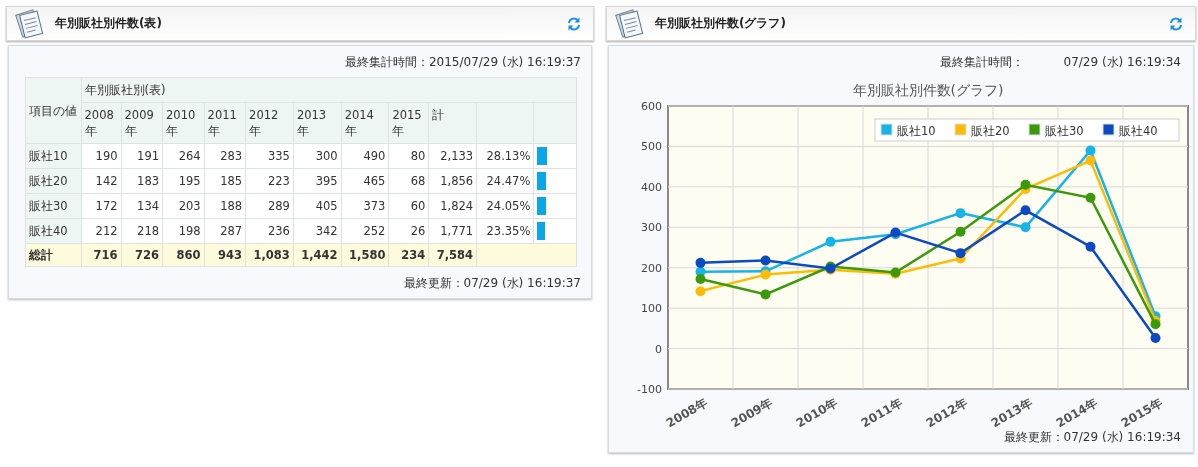 The width and height of the screenshot is (1198, 467). What do you see at coordinates (651, 187) in the screenshot?
I see `axis-tick-label: 400` at bounding box center [651, 187].